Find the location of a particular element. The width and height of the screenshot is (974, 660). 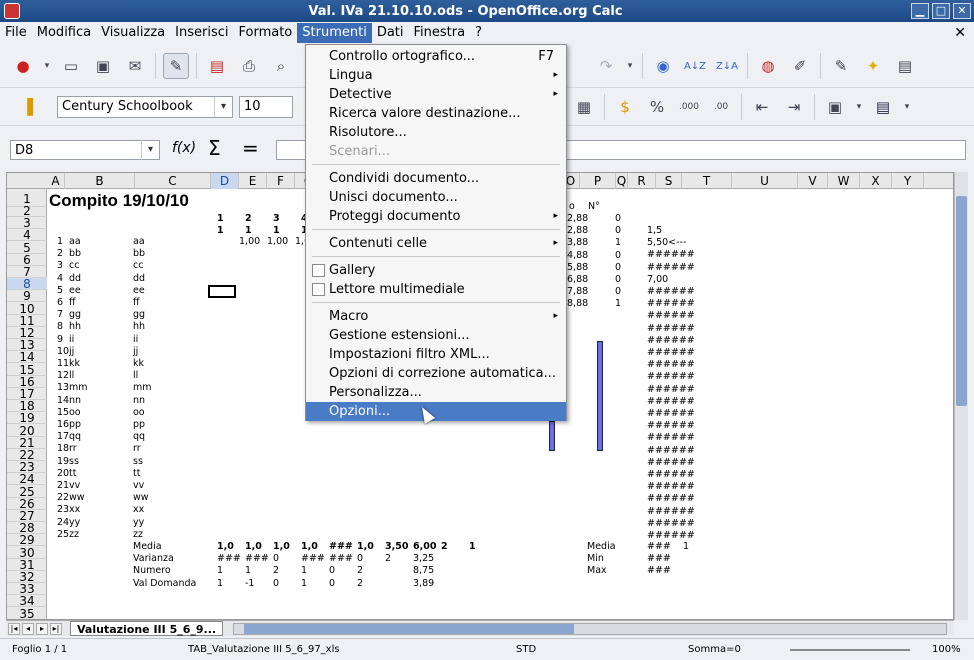

next-sheet-icon: ▸ is located at coordinates (42, 628).